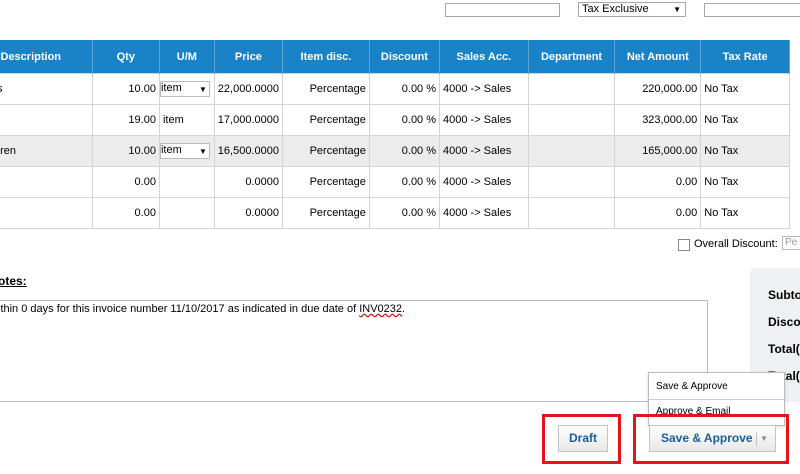  Describe the element at coordinates (791, 243) in the screenshot. I see `overall-discount-input: Pe` at that location.